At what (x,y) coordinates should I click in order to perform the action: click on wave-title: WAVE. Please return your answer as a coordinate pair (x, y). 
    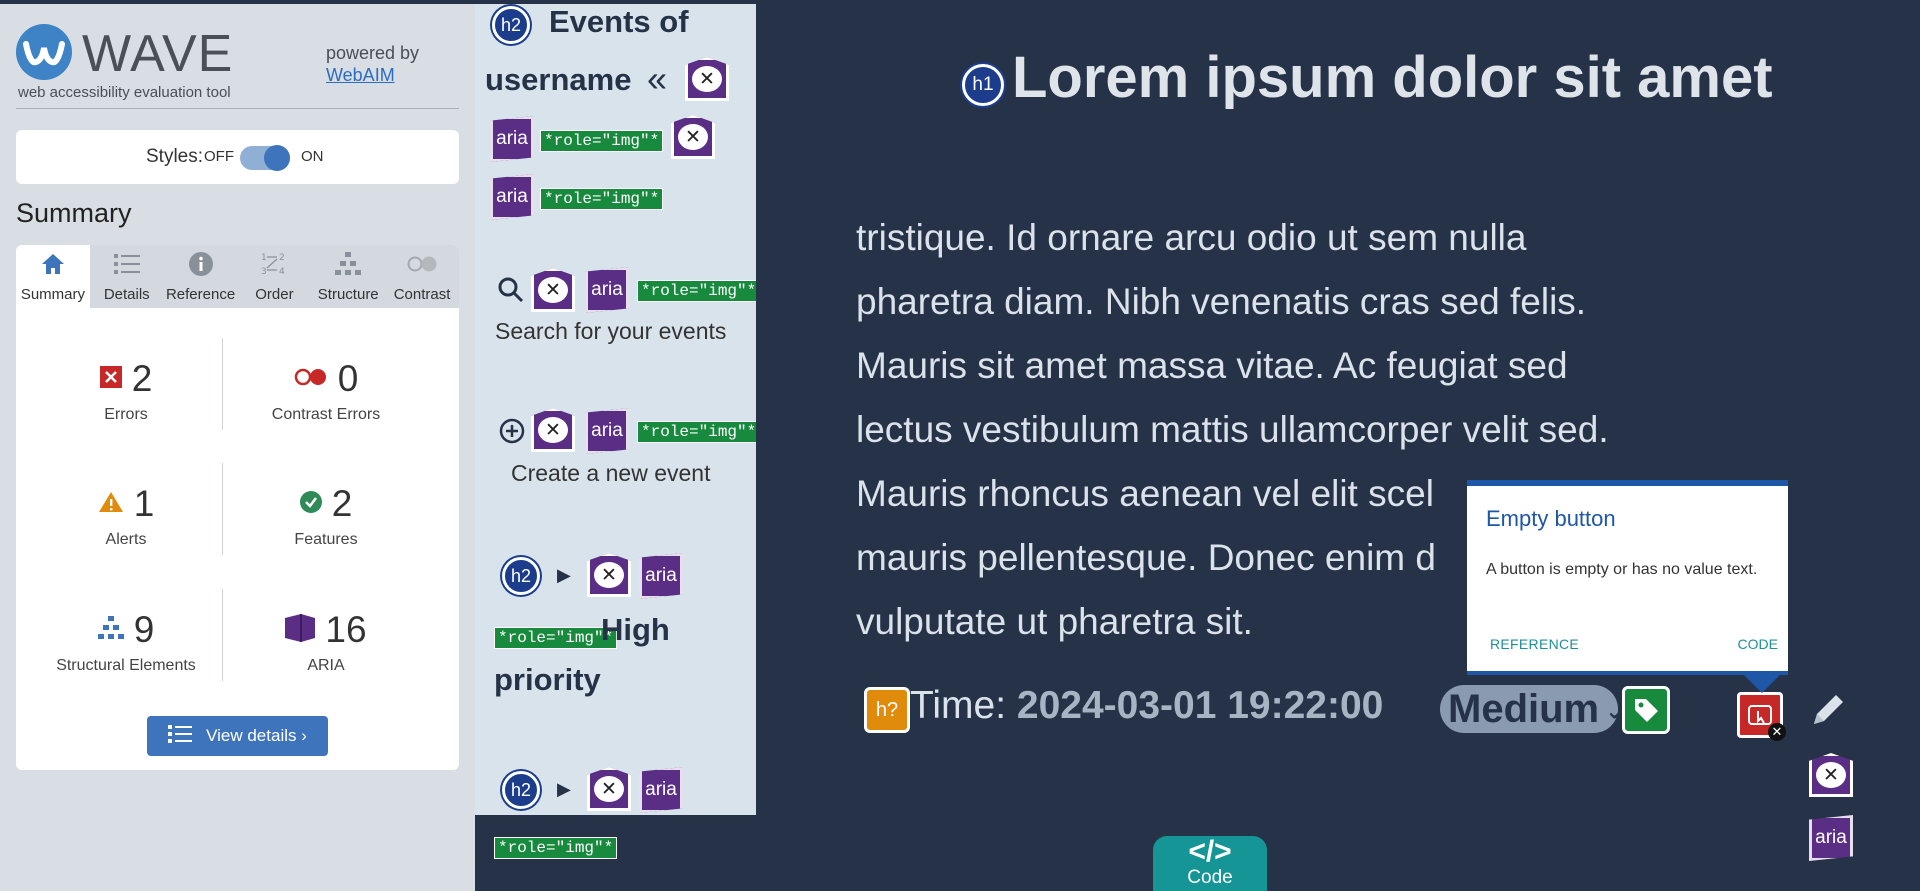
    Looking at the image, I should click on (158, 54).